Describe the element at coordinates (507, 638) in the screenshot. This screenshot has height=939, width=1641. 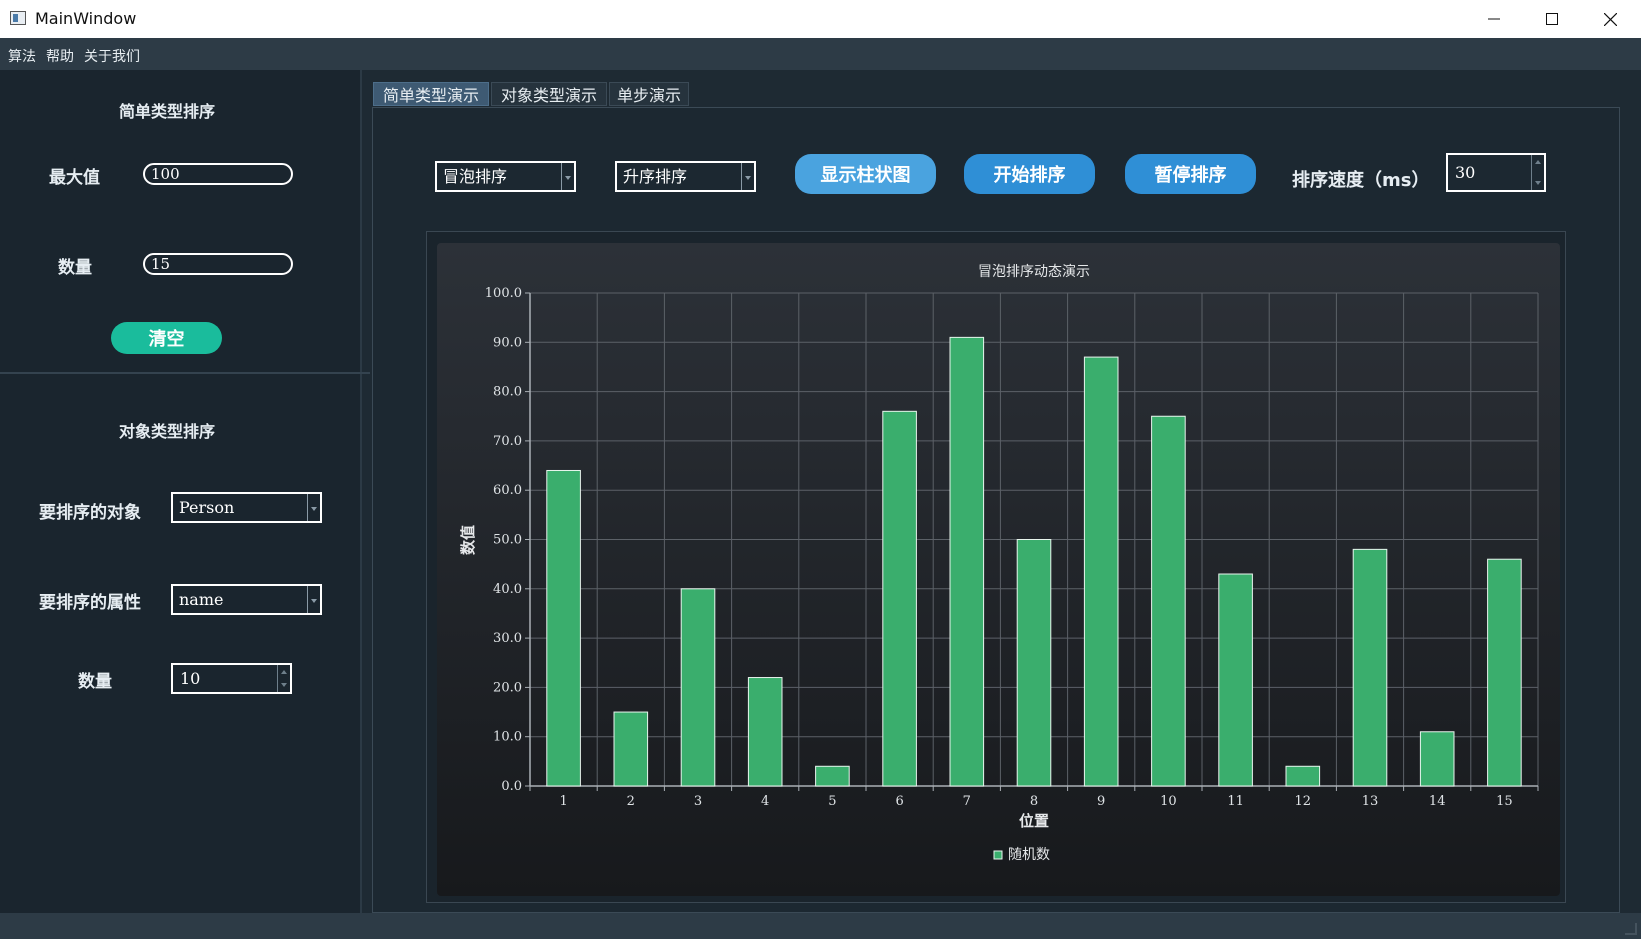
I see `y-tick-label: 30.0` at that location.